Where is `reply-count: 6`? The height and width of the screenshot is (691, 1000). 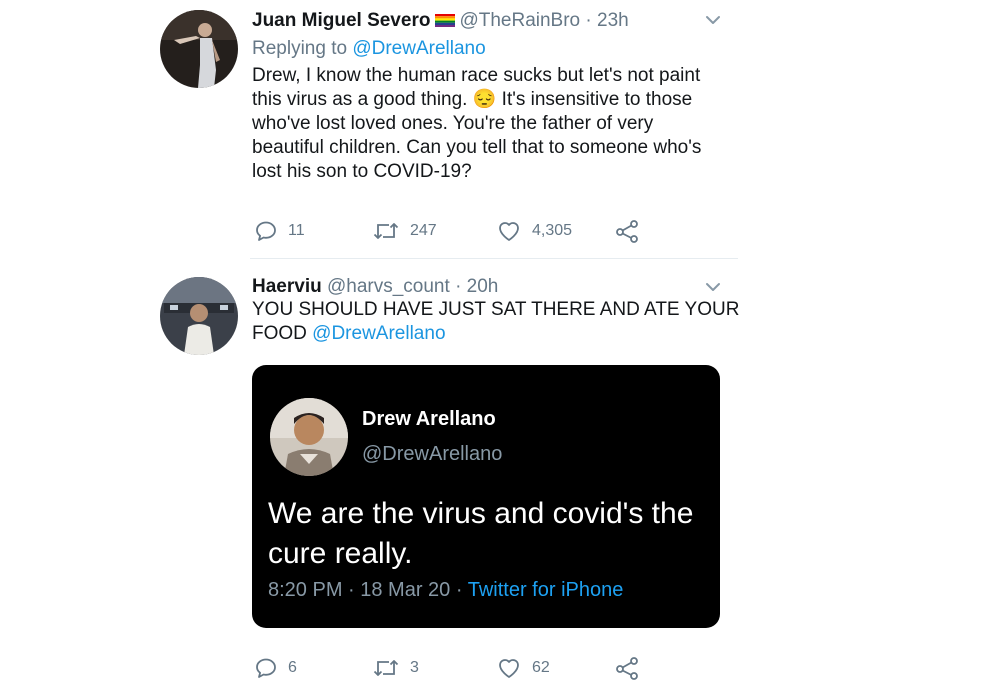 reply-count: 6 is located at coordinates (292, 667).